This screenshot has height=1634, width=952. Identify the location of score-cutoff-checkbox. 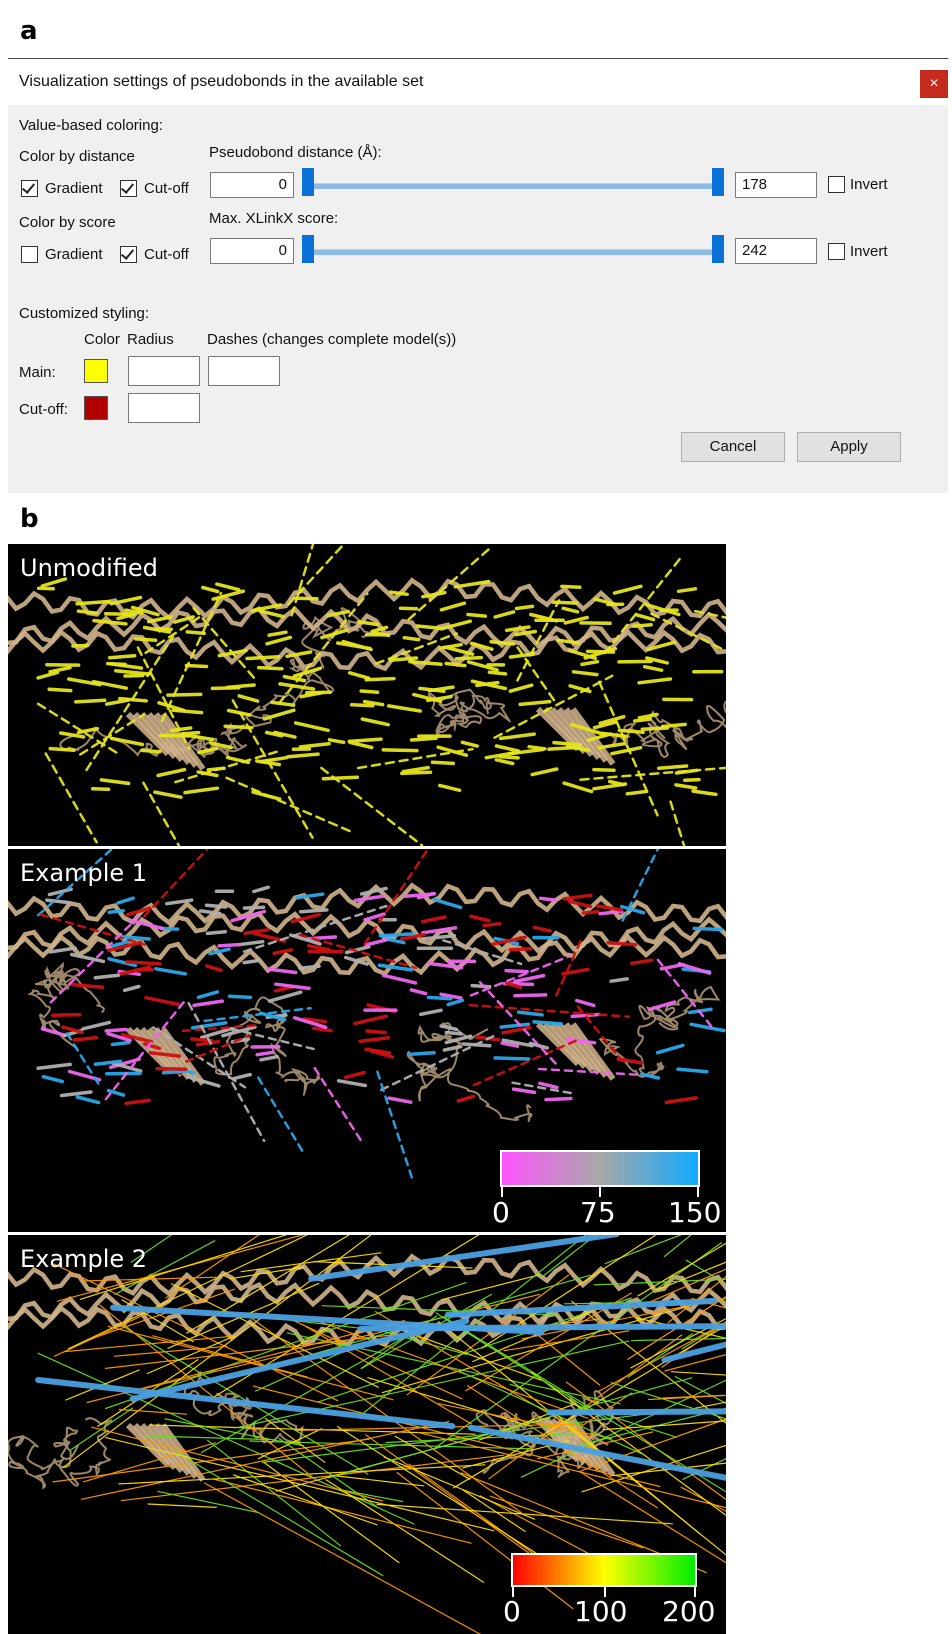
(128, 254).